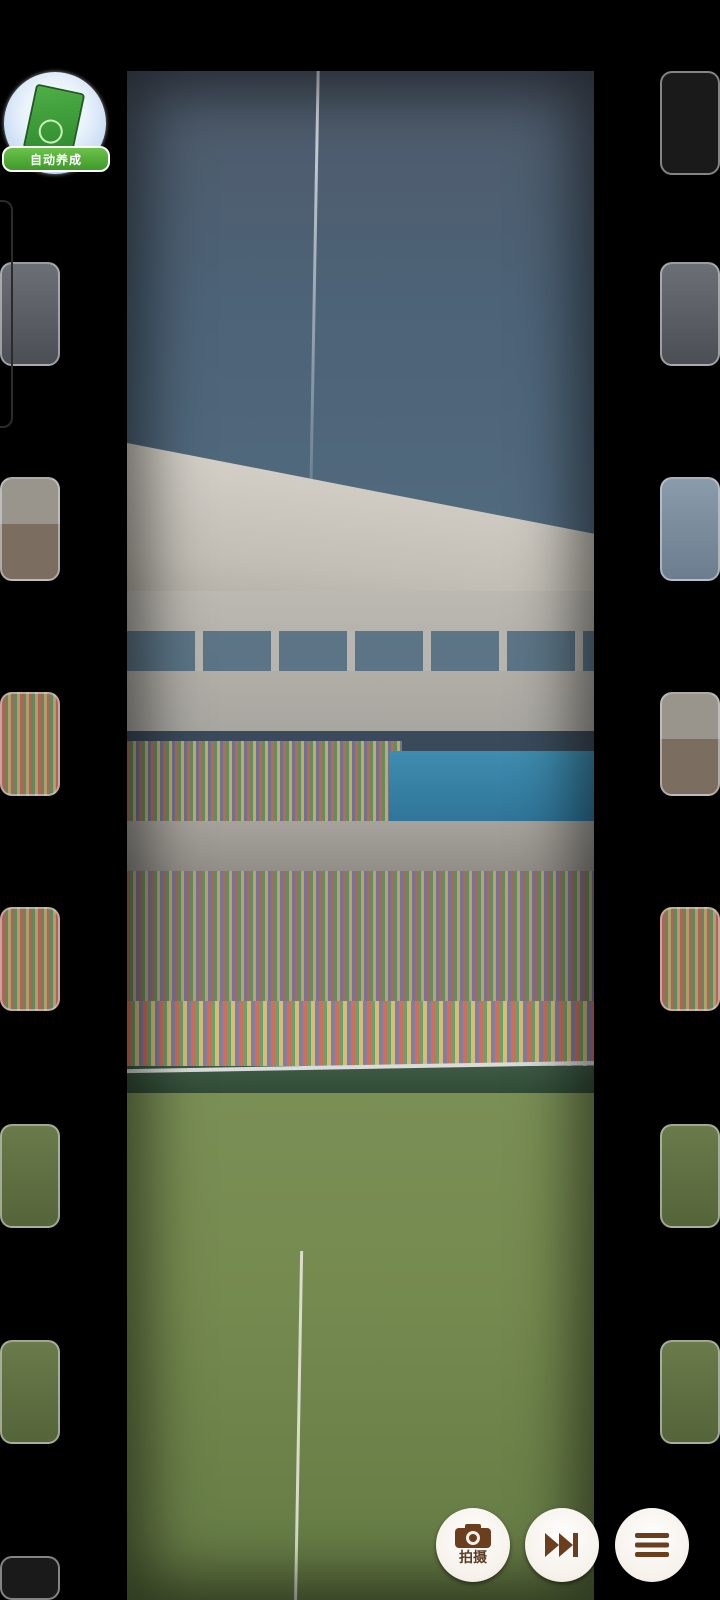  I want to click on crowd-front, so click(360, 1036).